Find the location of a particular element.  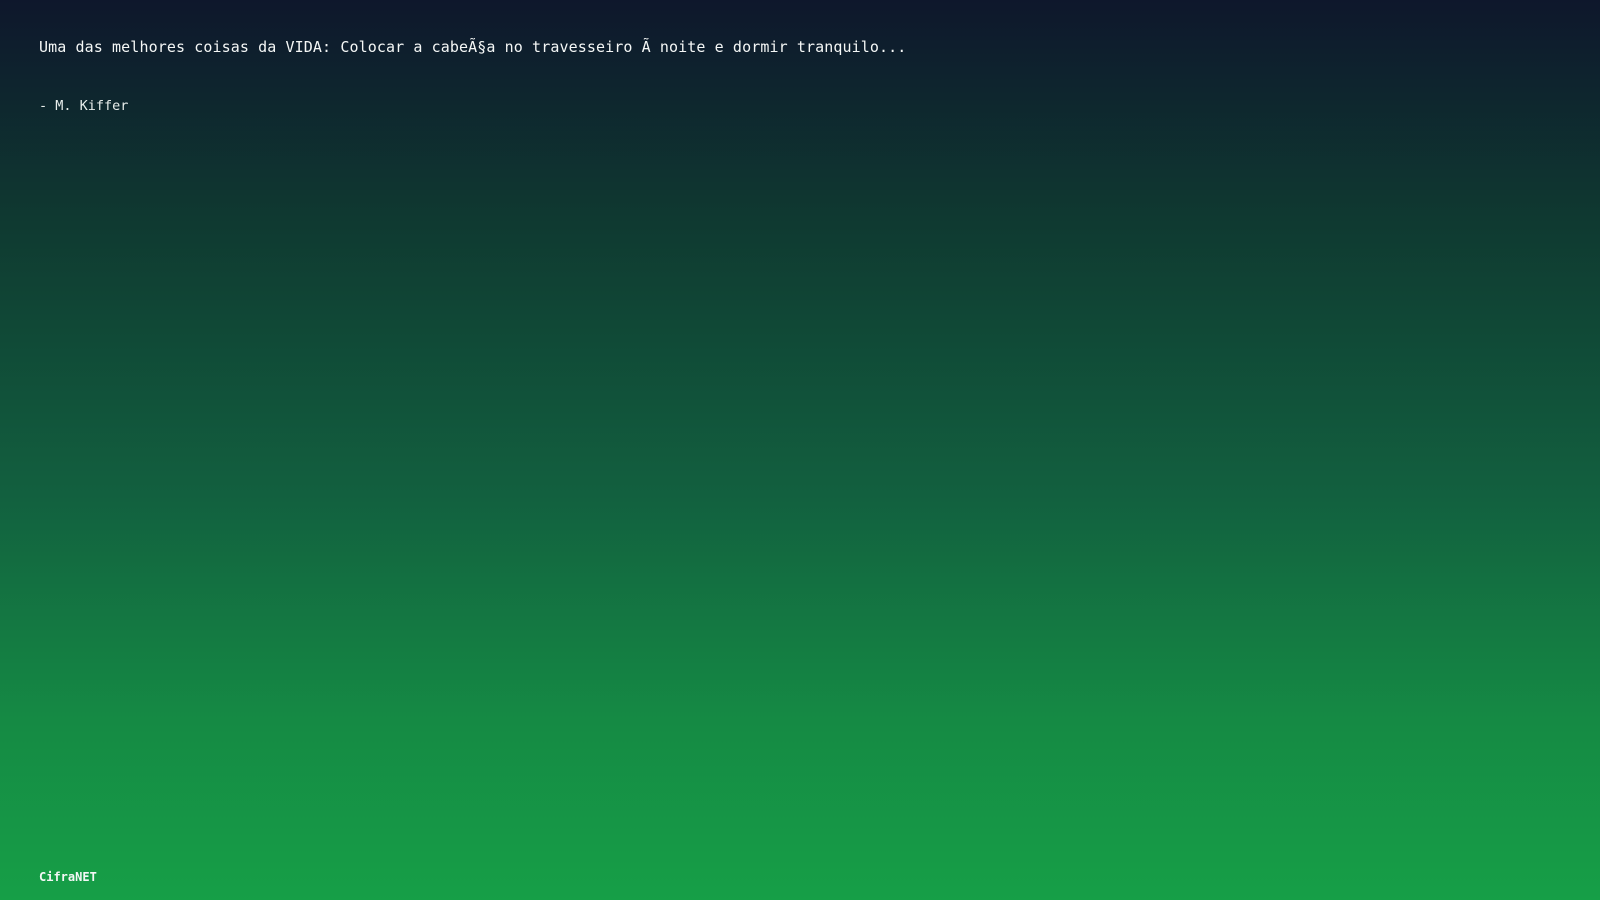

brand-label: CifraNET is located at coordinates (68, 877).